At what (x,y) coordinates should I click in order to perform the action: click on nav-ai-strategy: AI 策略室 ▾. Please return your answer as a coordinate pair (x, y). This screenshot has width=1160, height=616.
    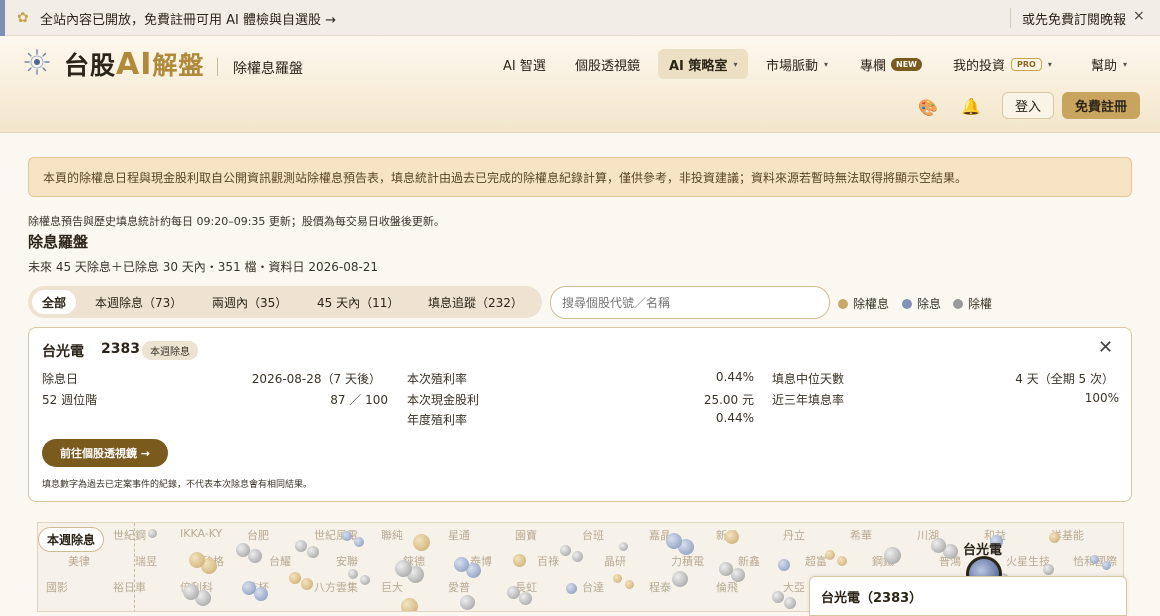
    Looking at the image, I should click on (703, 64).